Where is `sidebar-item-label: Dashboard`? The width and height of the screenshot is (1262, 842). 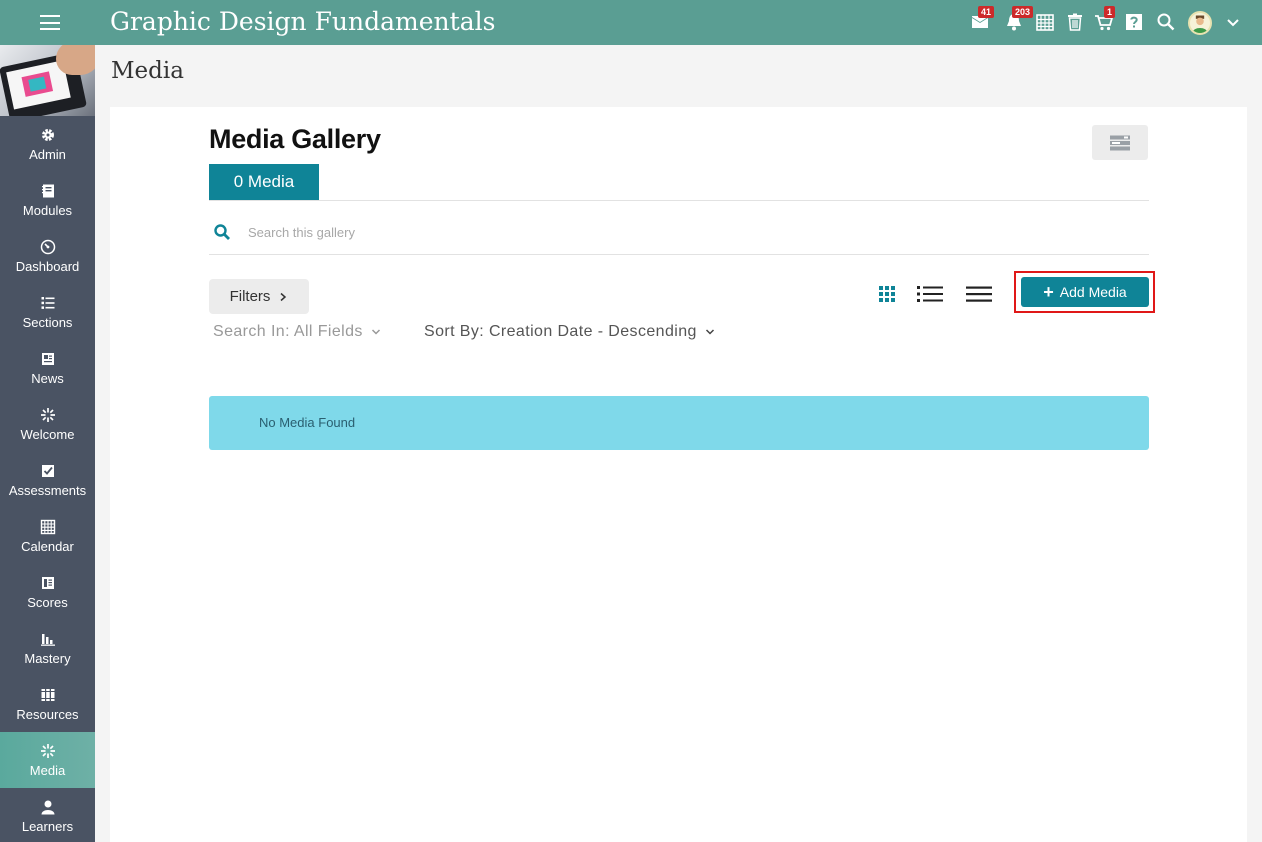
sidebar-item-label: Dashboard is located at coordinates (47, 266).